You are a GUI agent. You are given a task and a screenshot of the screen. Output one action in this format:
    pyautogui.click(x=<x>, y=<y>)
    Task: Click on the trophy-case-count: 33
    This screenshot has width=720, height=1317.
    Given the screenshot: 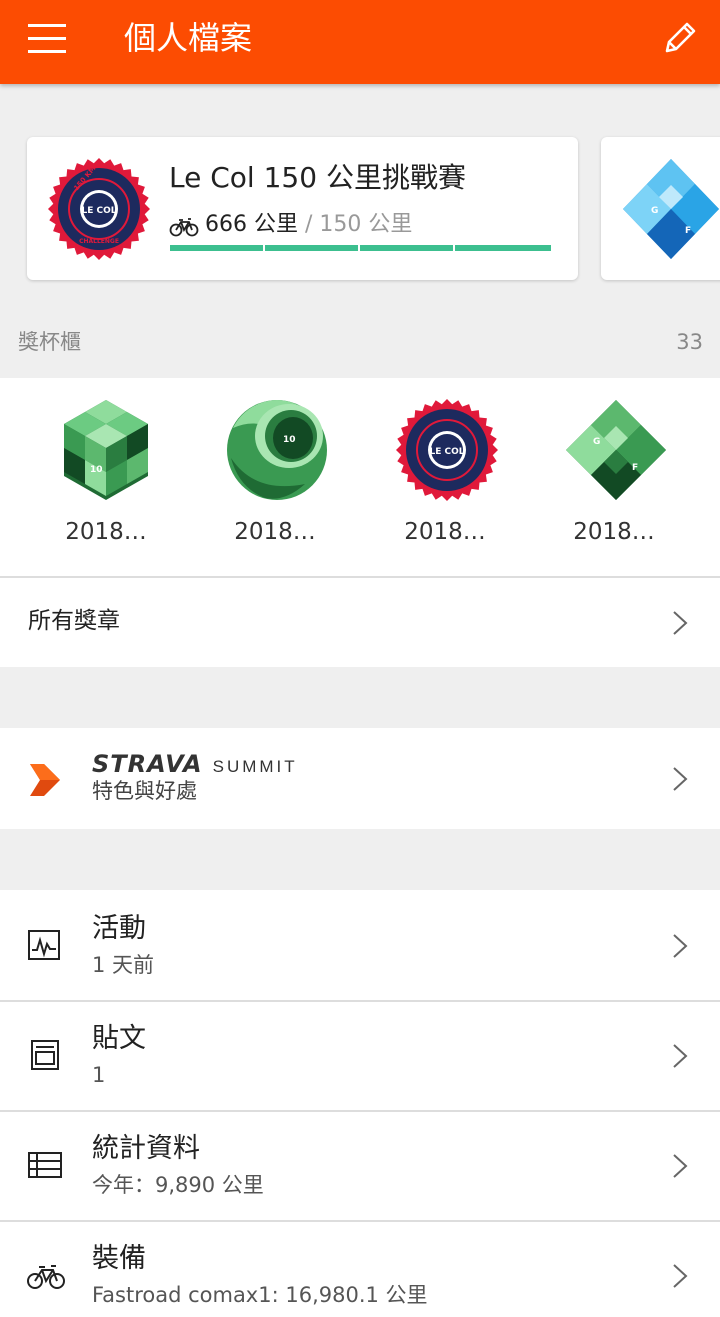 What is the action you would take?
    pyautogui.click(x=689, y=342)
    